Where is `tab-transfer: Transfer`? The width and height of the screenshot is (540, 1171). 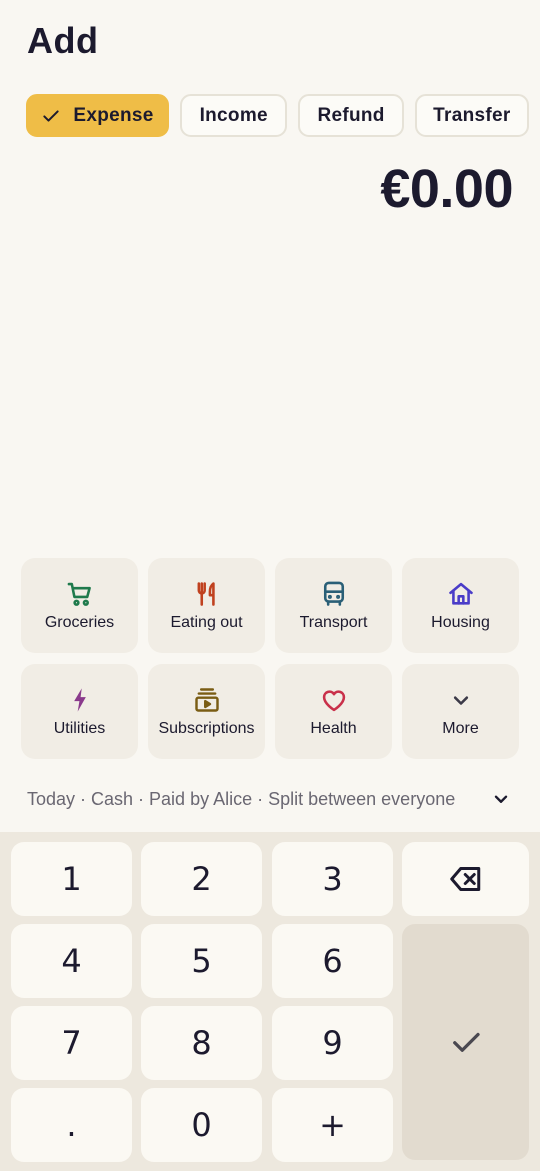
tab-transfer: Transfer is located at coordinates (471, 115).